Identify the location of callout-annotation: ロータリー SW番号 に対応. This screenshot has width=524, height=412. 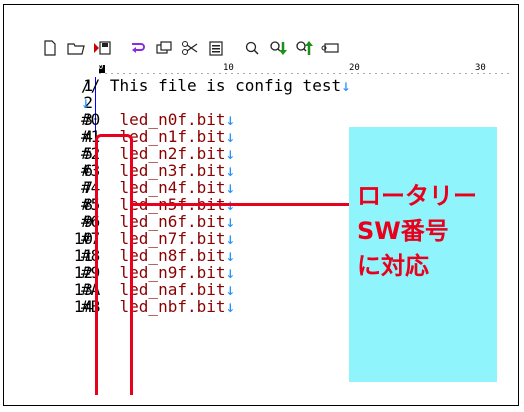
(417, 231).